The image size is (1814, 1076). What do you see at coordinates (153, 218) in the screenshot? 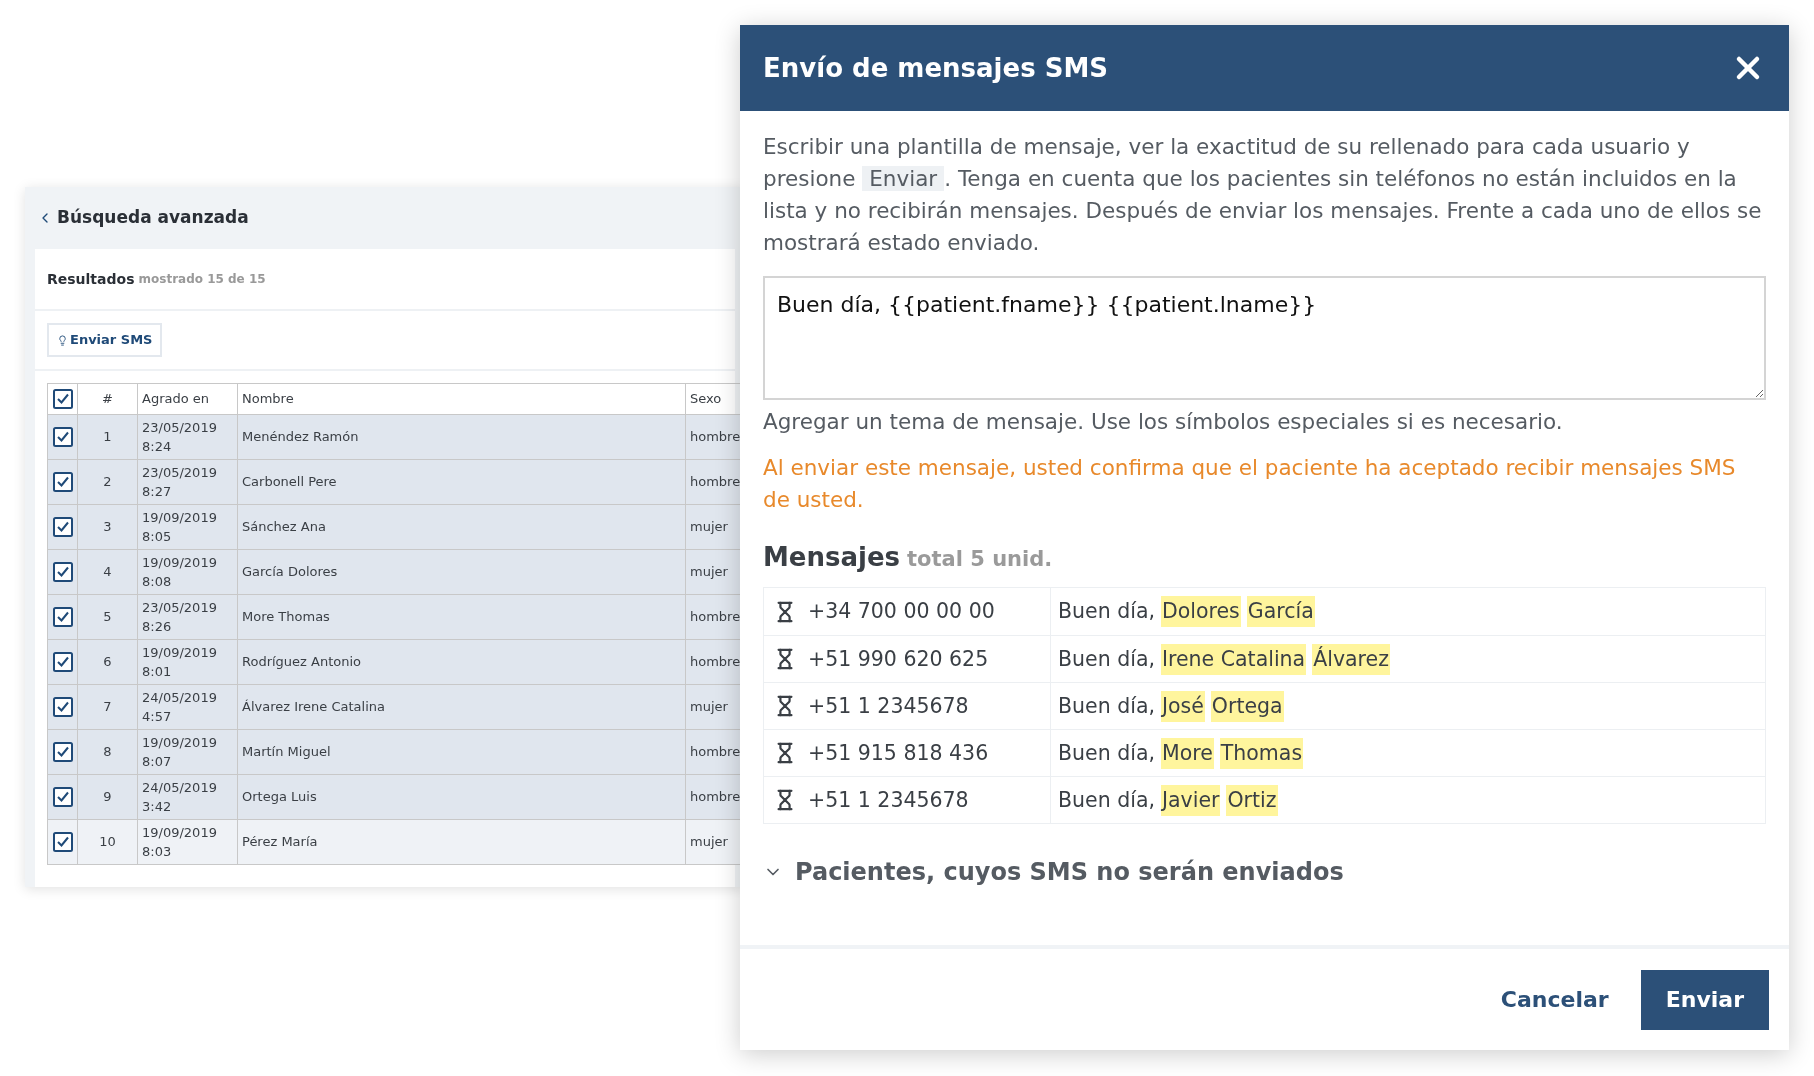
I see `page-title: Búsqueda avanzada` at bounding box center [153, 218].